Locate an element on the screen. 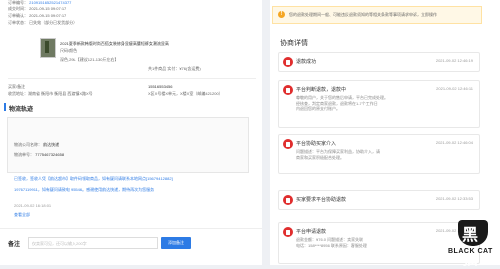  record-body: 问题描述：平台为保障买家利益，协助介入，请 商家和买家积极配合处理。 is located at coordinates (352, 154).